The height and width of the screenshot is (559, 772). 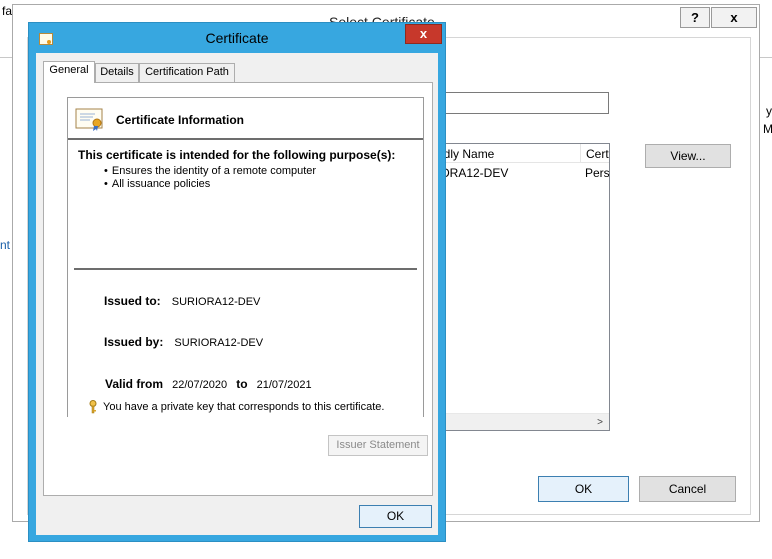 I want to click on list-item-friendly-name: IORA12-DEV, so click(x=473, y=173).